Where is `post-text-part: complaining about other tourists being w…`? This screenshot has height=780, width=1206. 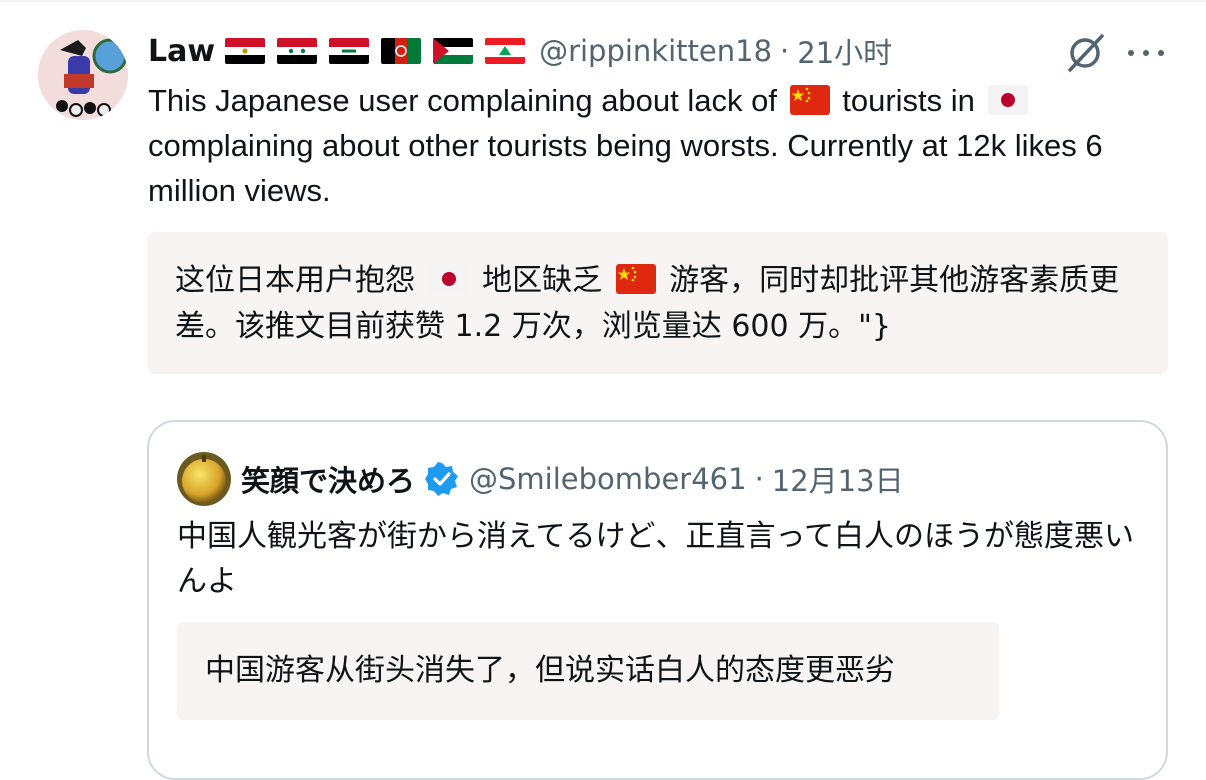
post-text-part: complaining about other tourists being w… is located at coordinates (625, 168).